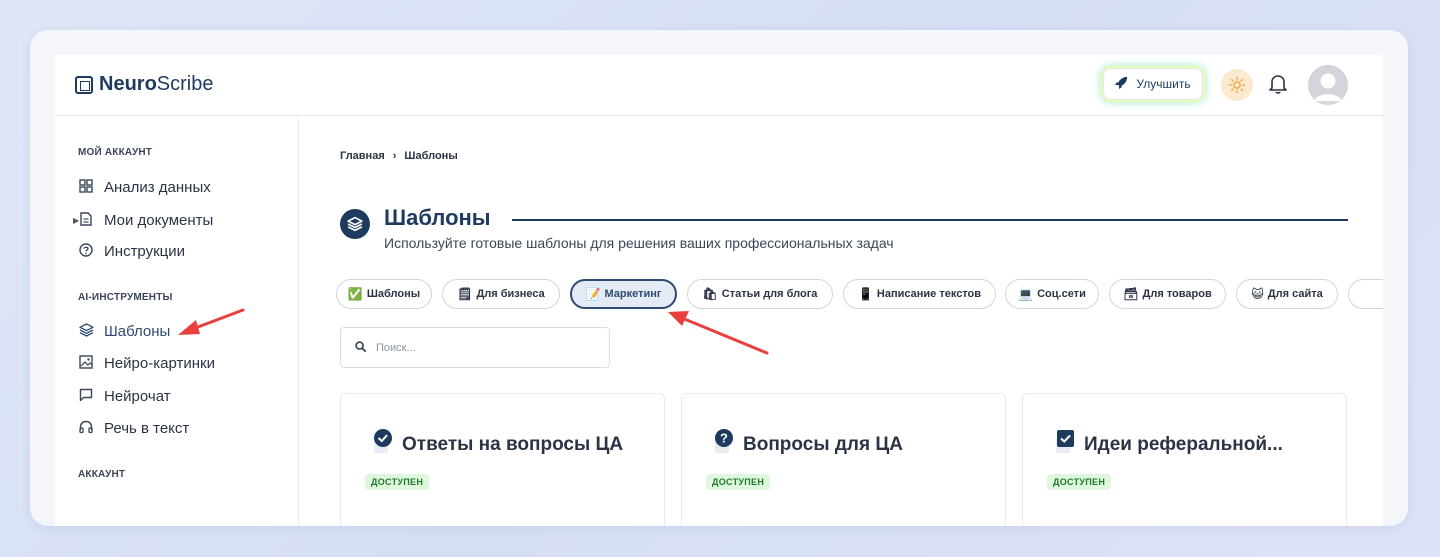 The height and width of the screenshot is (557, 1440). Describe the element at coordinates (510, 294) in the screenshot. I see `chip-label: Для бизнеса` at that location.